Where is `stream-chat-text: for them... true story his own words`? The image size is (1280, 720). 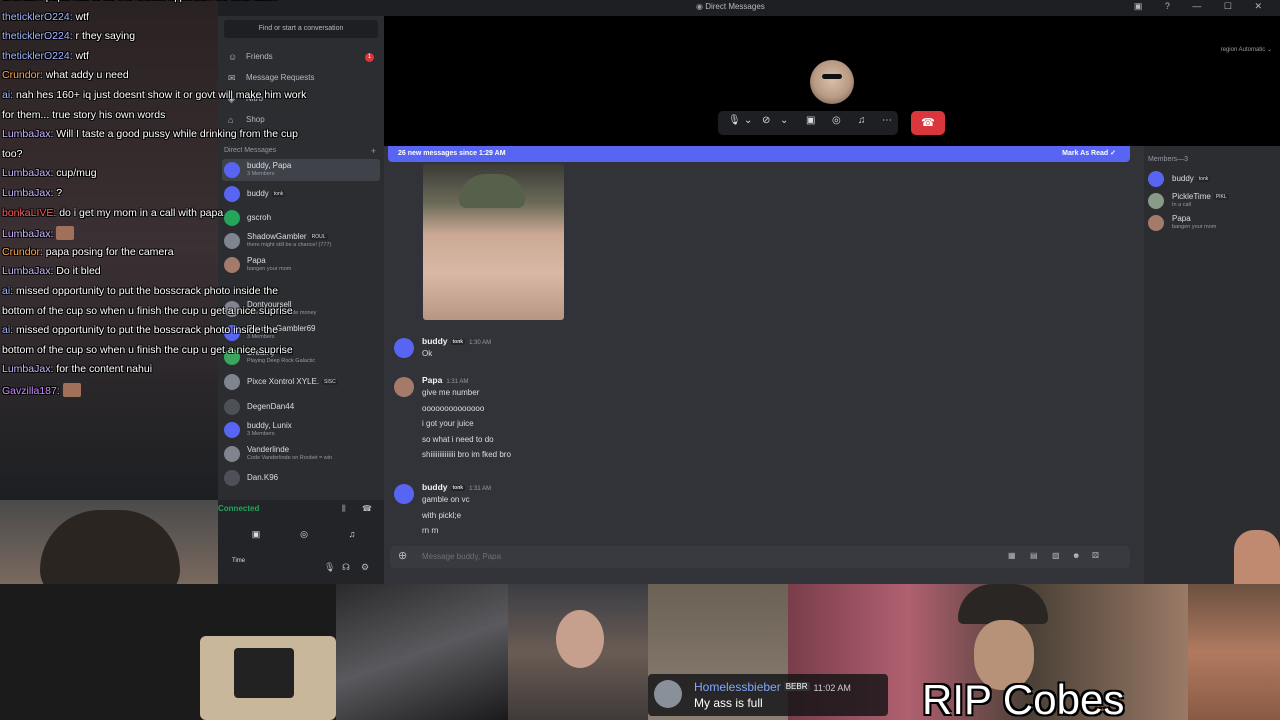
stream-chat-text: for them... true story his own words is located at coordinates (84, 114).